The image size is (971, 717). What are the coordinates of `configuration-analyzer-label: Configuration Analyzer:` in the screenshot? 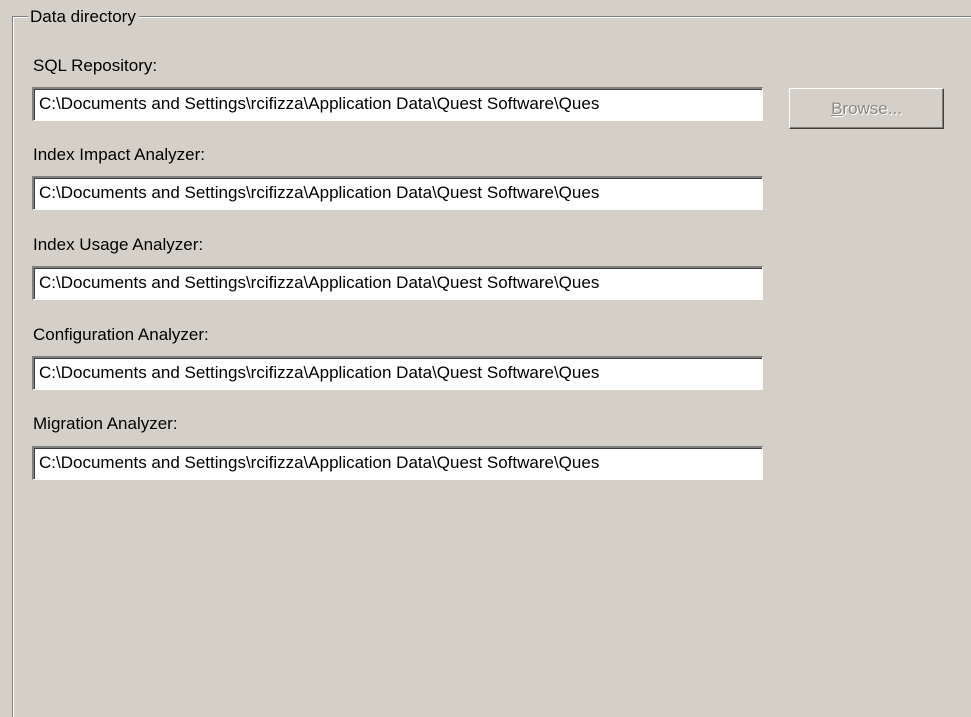 It's located at (121, 334).